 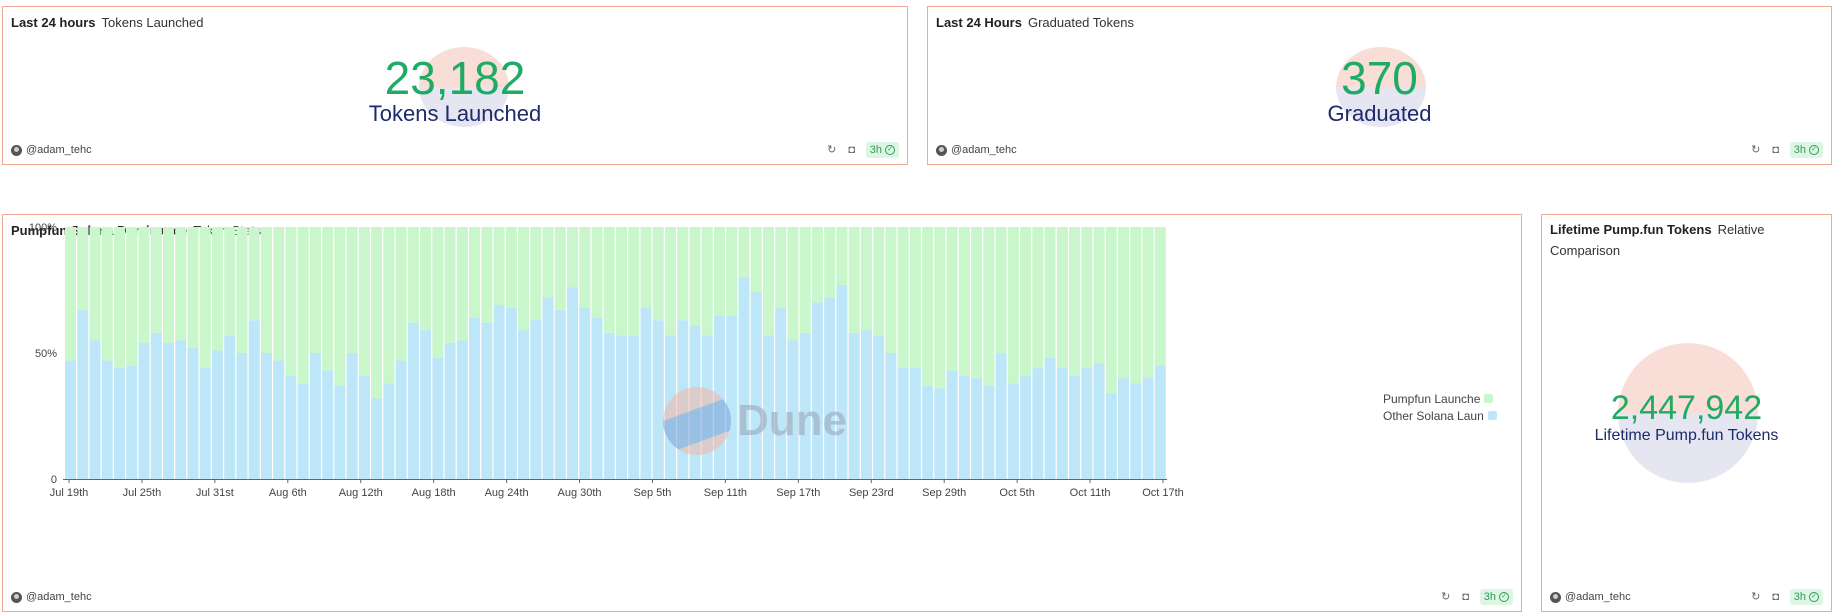 I want to click on refresh-icon: ↻, so click(x=1446, y=597).